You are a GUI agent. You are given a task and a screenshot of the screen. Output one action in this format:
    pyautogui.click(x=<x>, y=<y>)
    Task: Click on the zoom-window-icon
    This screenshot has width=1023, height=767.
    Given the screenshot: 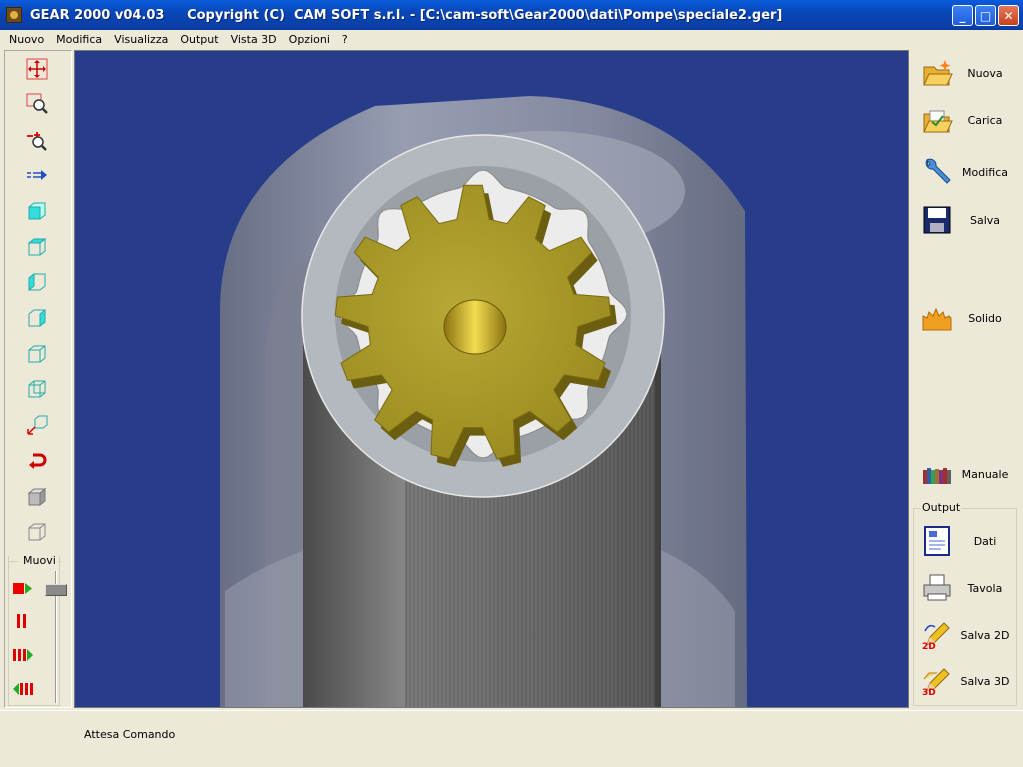 What is the action you would take?
    pyautogui.click(x=37, y=103)
    